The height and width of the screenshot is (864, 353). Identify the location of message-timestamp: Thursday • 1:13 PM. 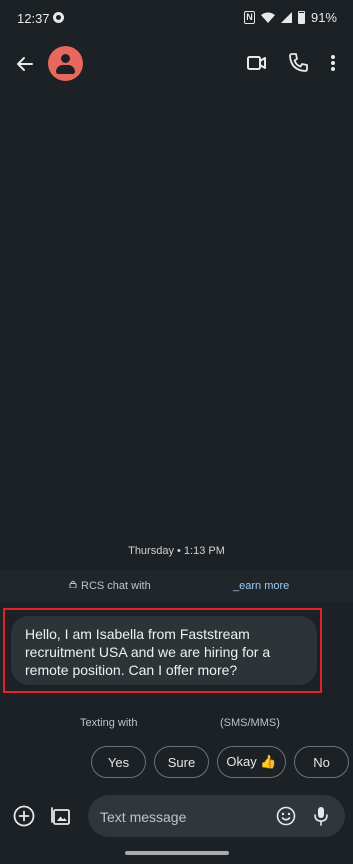
(176, 551).